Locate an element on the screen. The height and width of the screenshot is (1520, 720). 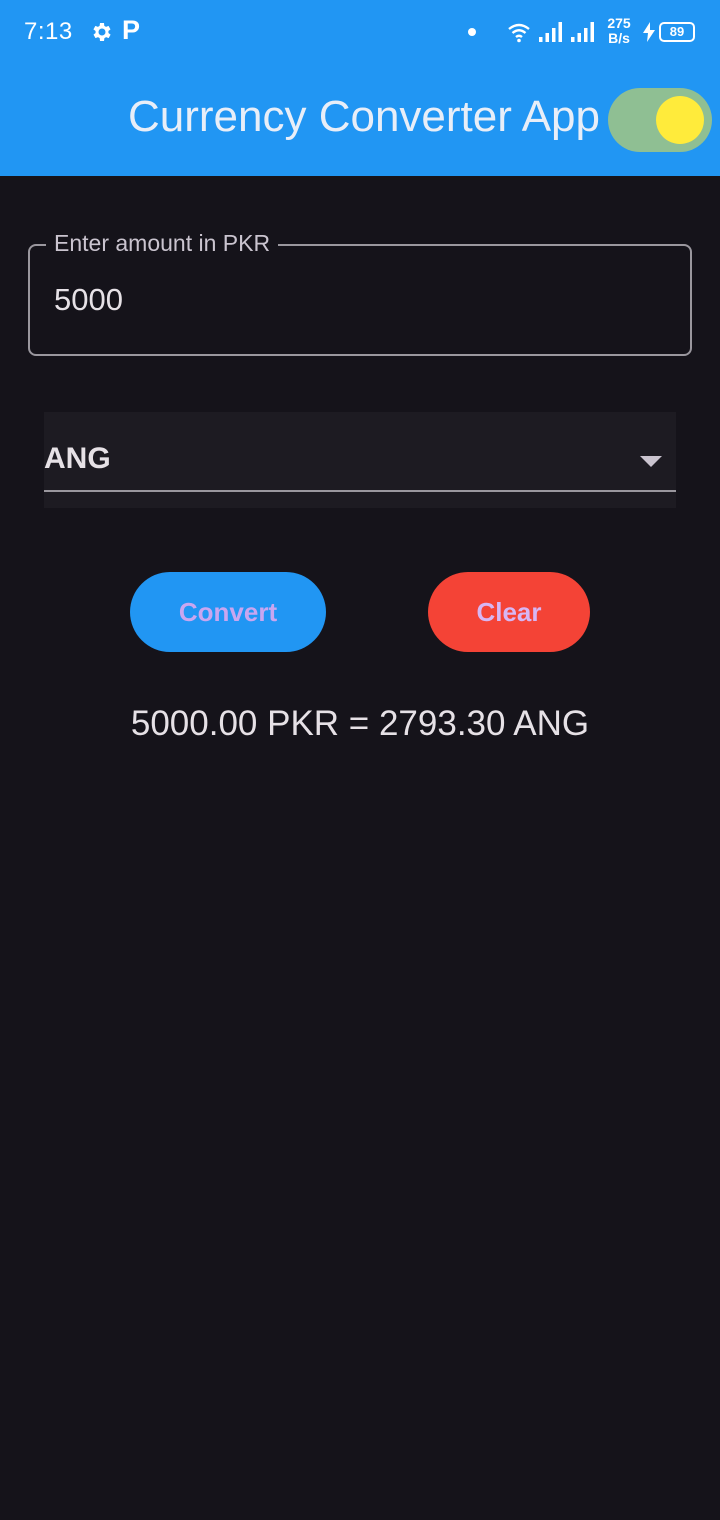
convert-button: Convert is located at coordinates (228, 612).